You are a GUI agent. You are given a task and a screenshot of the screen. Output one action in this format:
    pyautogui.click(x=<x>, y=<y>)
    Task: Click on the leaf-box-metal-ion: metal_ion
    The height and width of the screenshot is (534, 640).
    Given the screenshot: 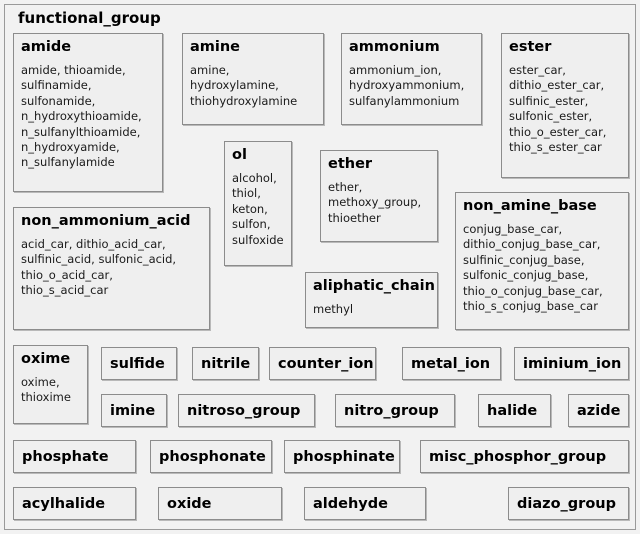 What is the action you would take?
    pyautogui.click(x=451, y=363)
    